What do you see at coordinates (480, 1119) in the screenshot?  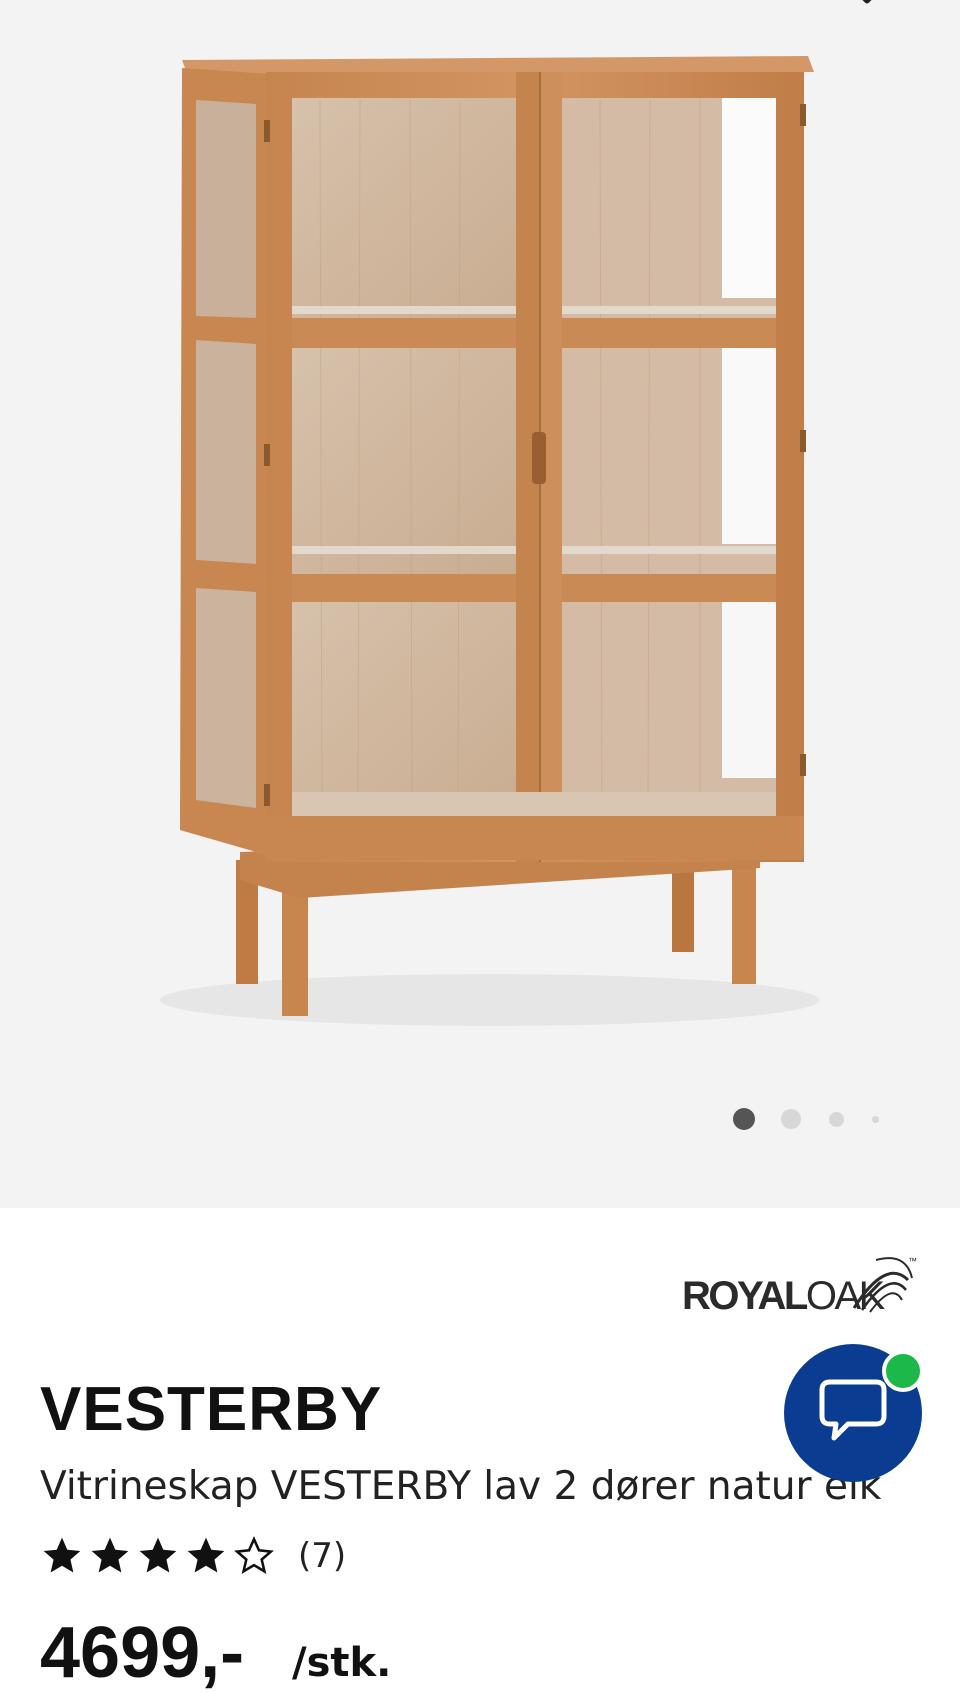 I see `gallery-pagination` at bounding box center [480, 1119].